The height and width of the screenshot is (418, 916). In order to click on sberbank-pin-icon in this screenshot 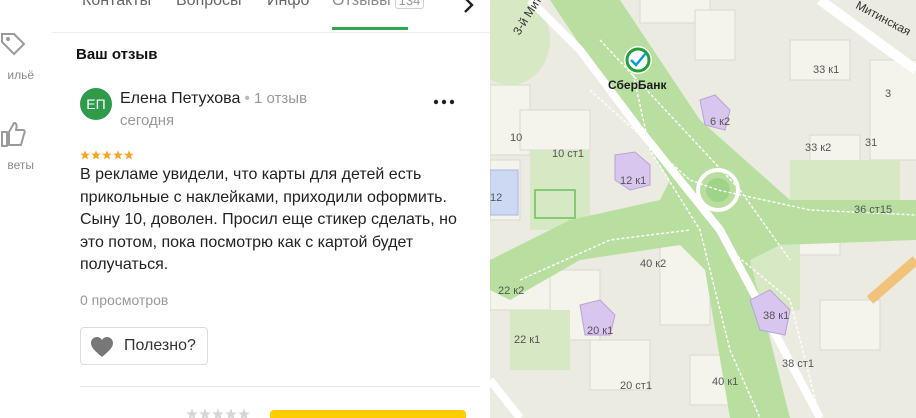, I will do `click(638, 60)`.